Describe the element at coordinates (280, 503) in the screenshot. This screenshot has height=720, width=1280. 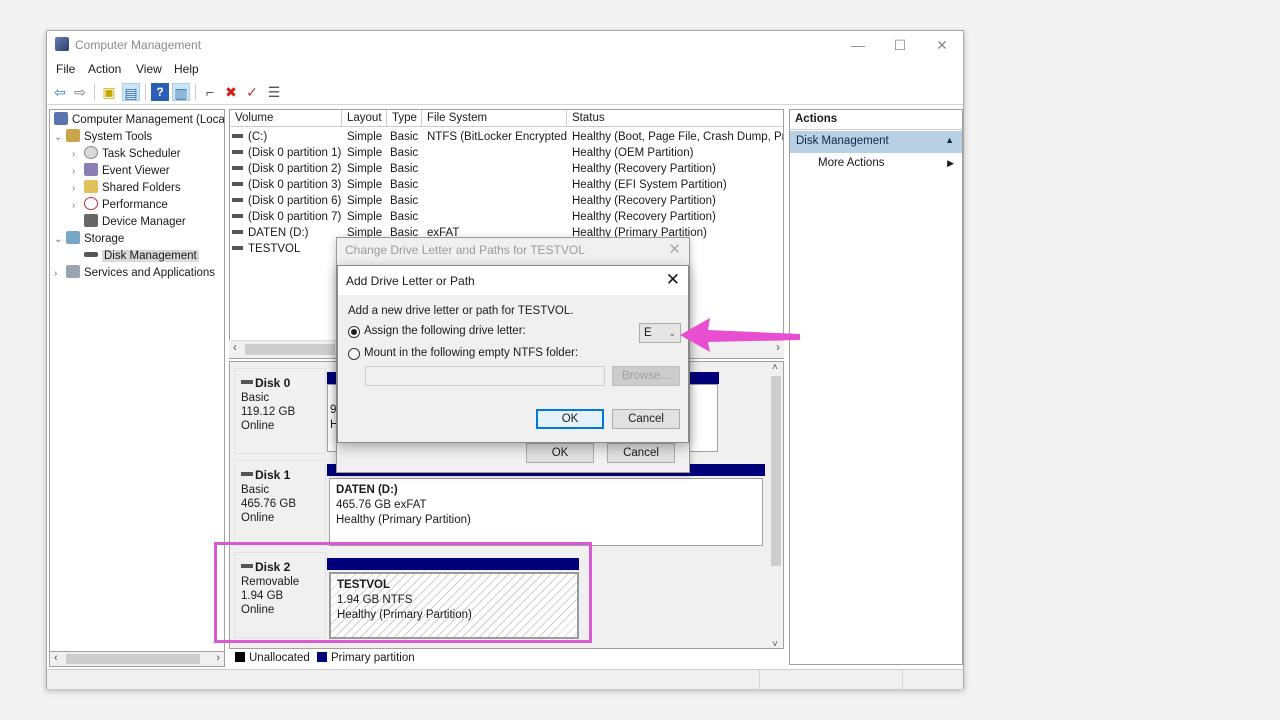
I see `disk-1-info: Disk 1 Basic 465.76 GB Online` at that location.